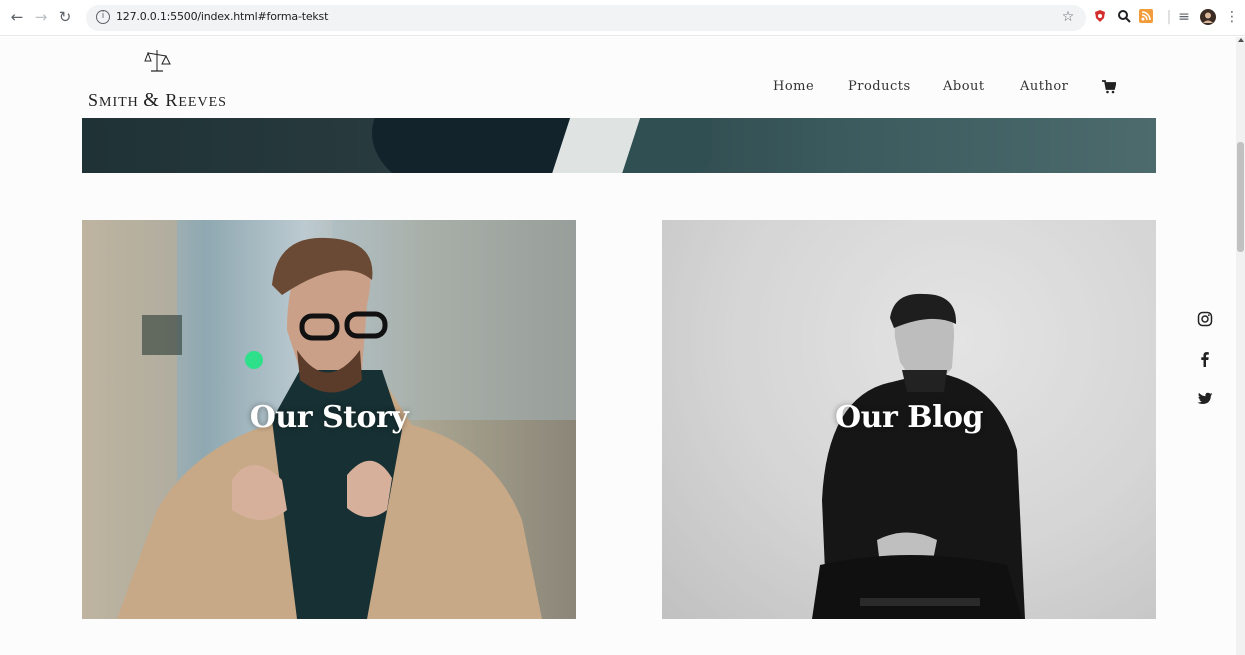  I want to click on search-extension-icon, so click(1124, 17).